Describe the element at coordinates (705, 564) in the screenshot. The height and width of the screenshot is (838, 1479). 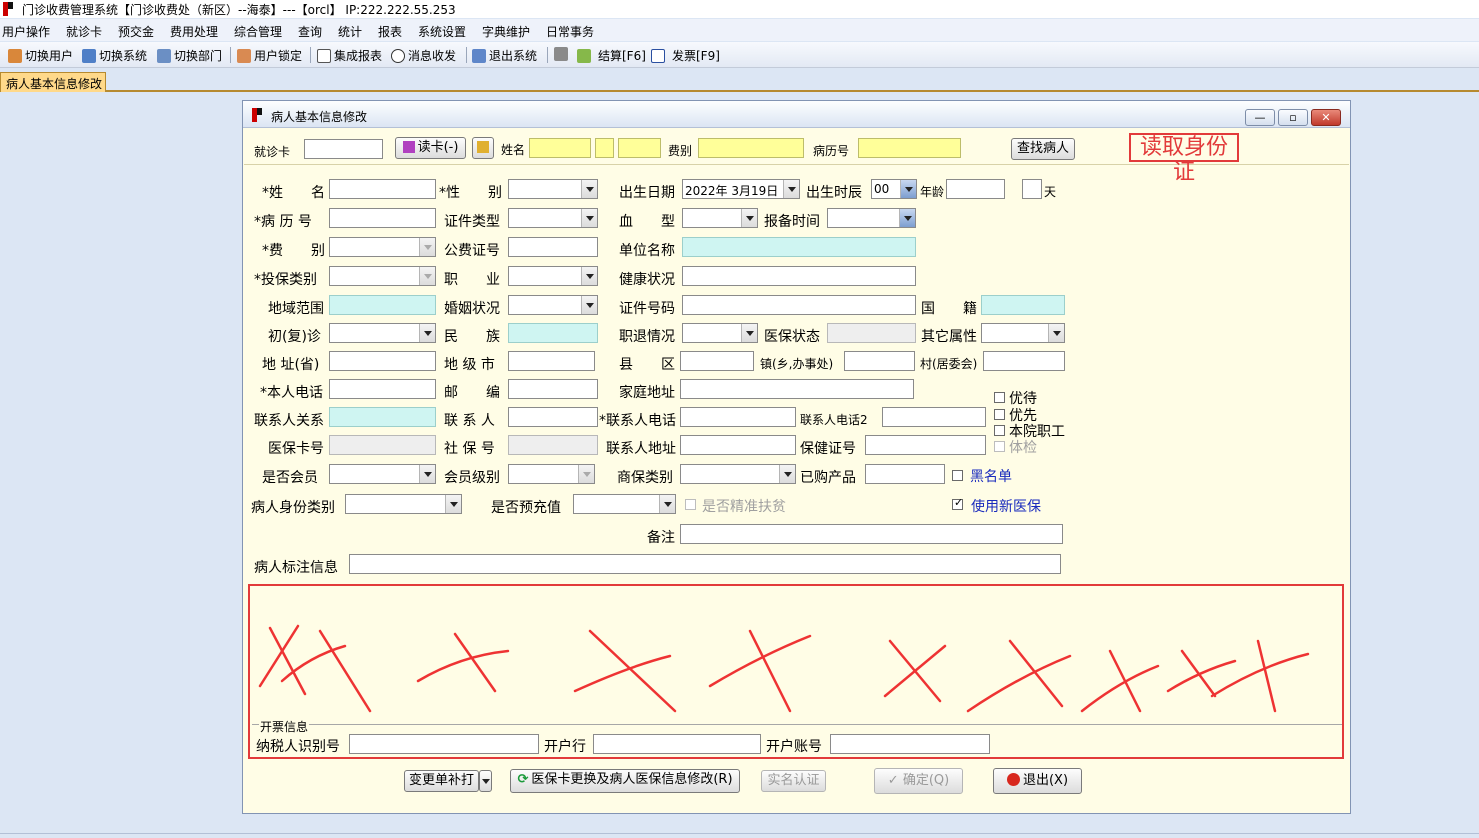
I see `tag-info-input` at that location.